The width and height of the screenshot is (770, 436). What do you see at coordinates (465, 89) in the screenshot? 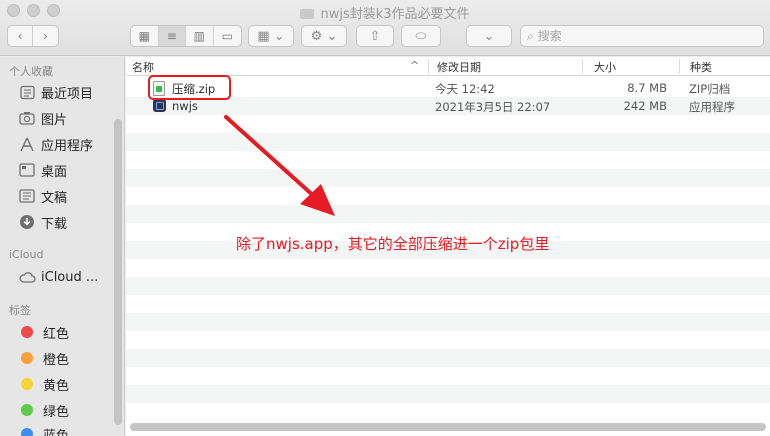
I see `file-modified: 今天 12:42` at bounding box center [465, 89].